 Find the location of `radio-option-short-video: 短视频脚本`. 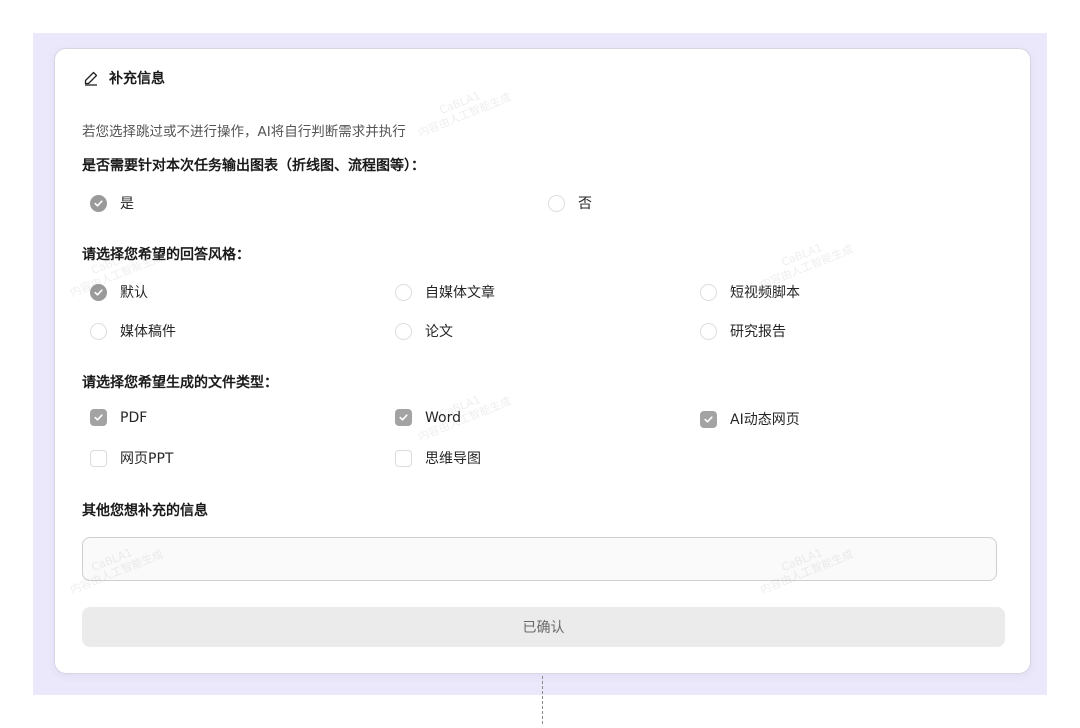

radio-option-short-video: 短视频脚本 is located at coordinates (750, 292).